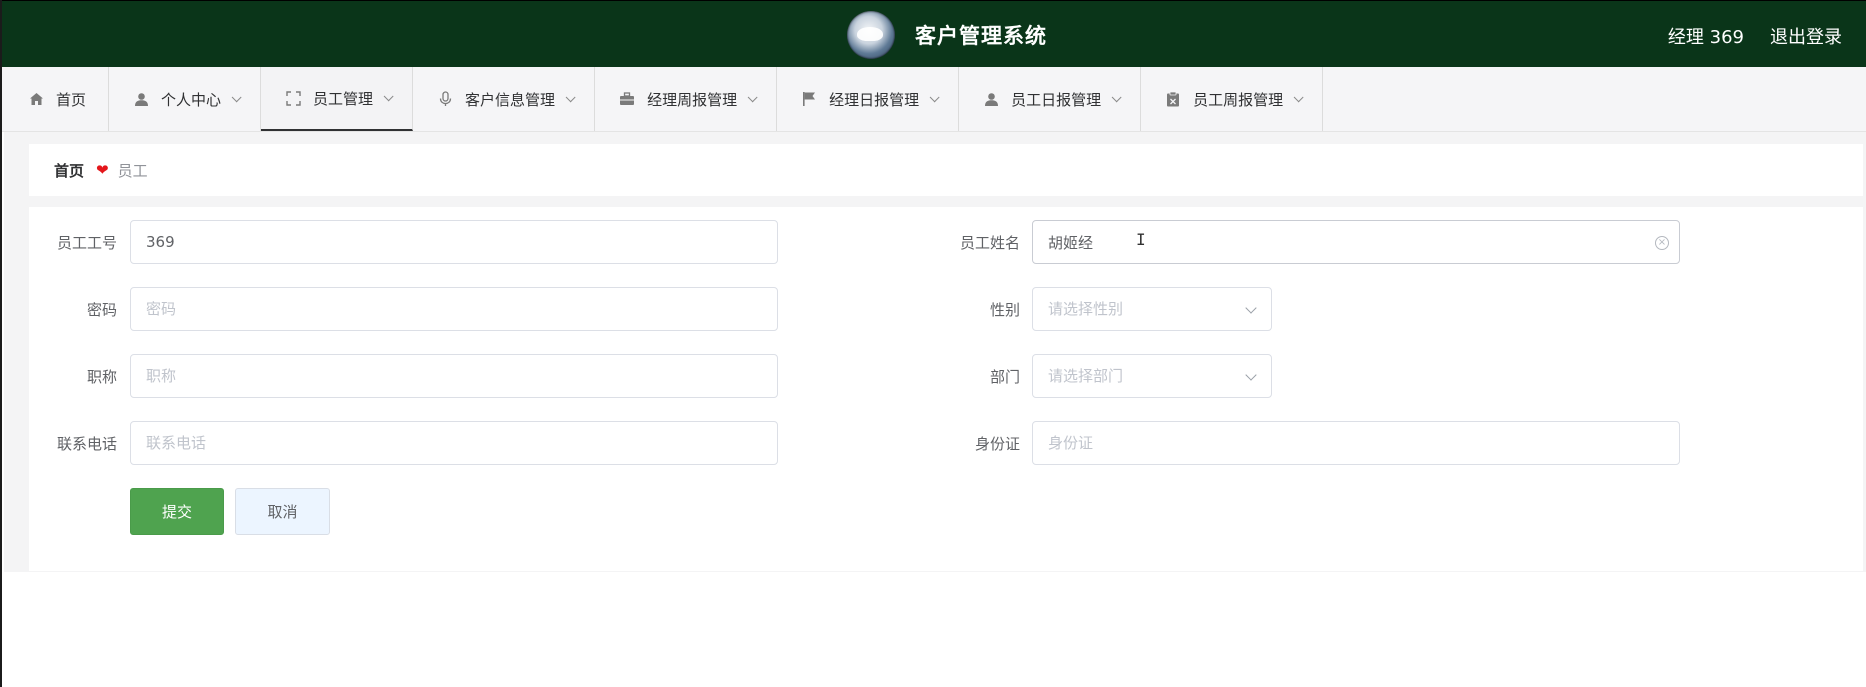 The image size is (1866, 687). I want to click on employee-name-field: 员工姓名 ×, so click(1306, 242).